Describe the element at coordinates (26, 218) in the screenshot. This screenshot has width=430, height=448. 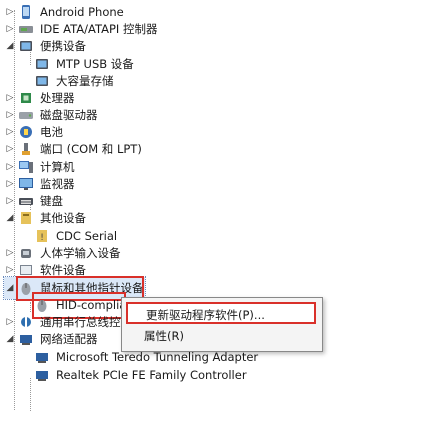
I see `other-devices-icon` at that location.